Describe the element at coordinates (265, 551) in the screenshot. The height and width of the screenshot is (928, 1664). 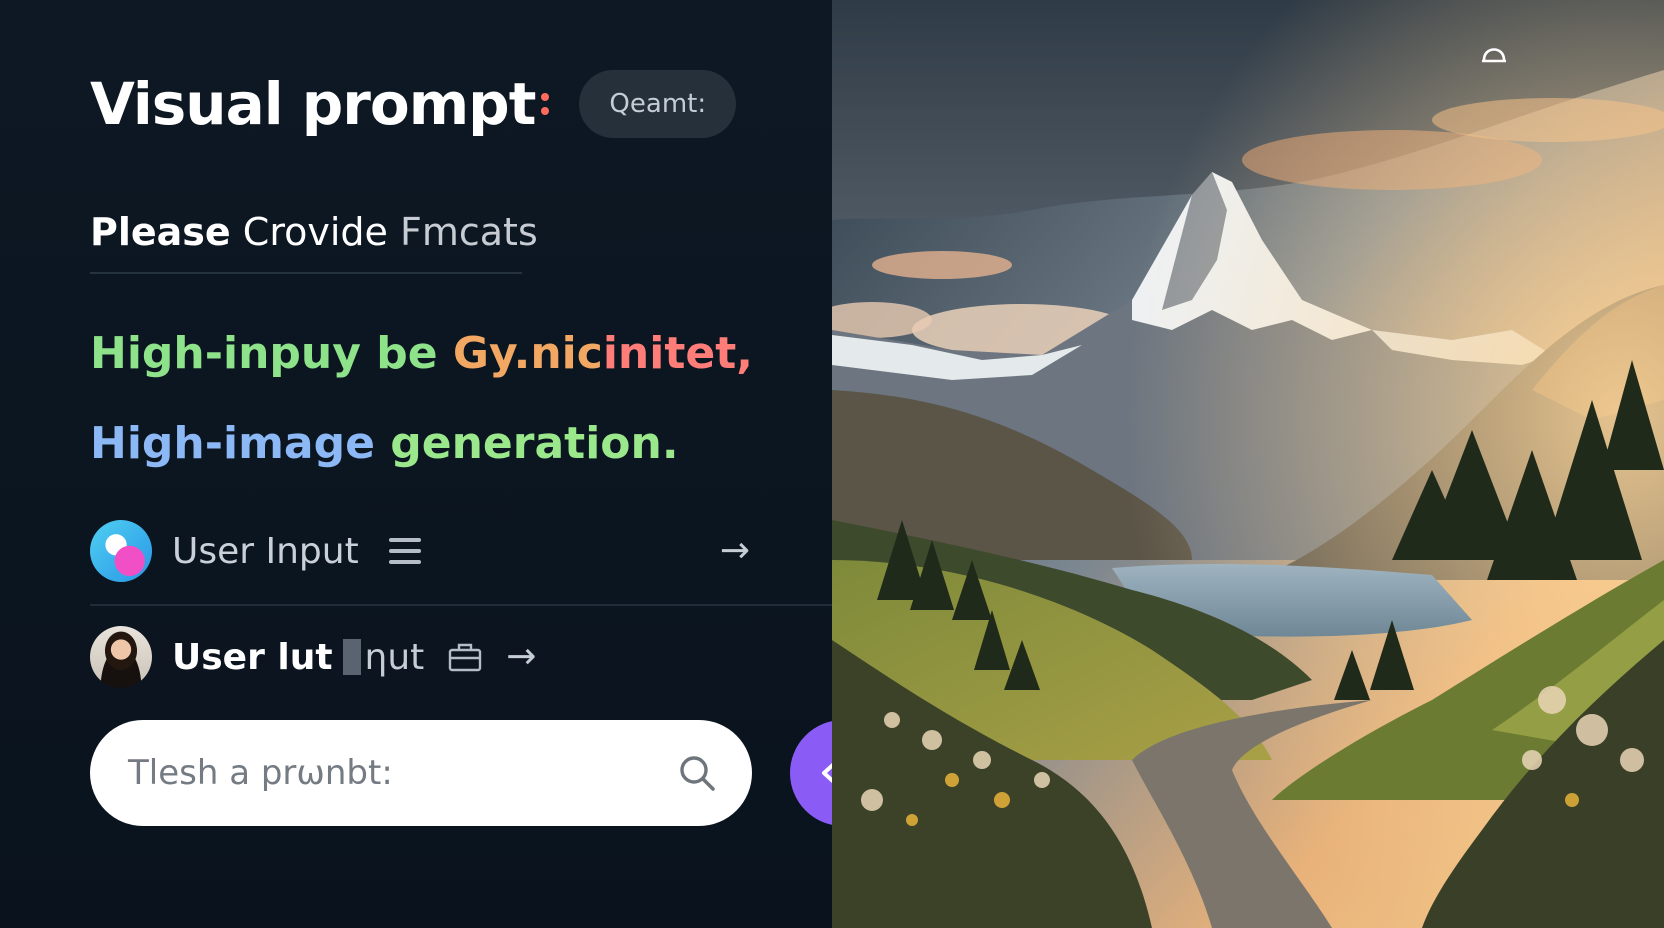
I see `user-input-label: User Input` at that location.